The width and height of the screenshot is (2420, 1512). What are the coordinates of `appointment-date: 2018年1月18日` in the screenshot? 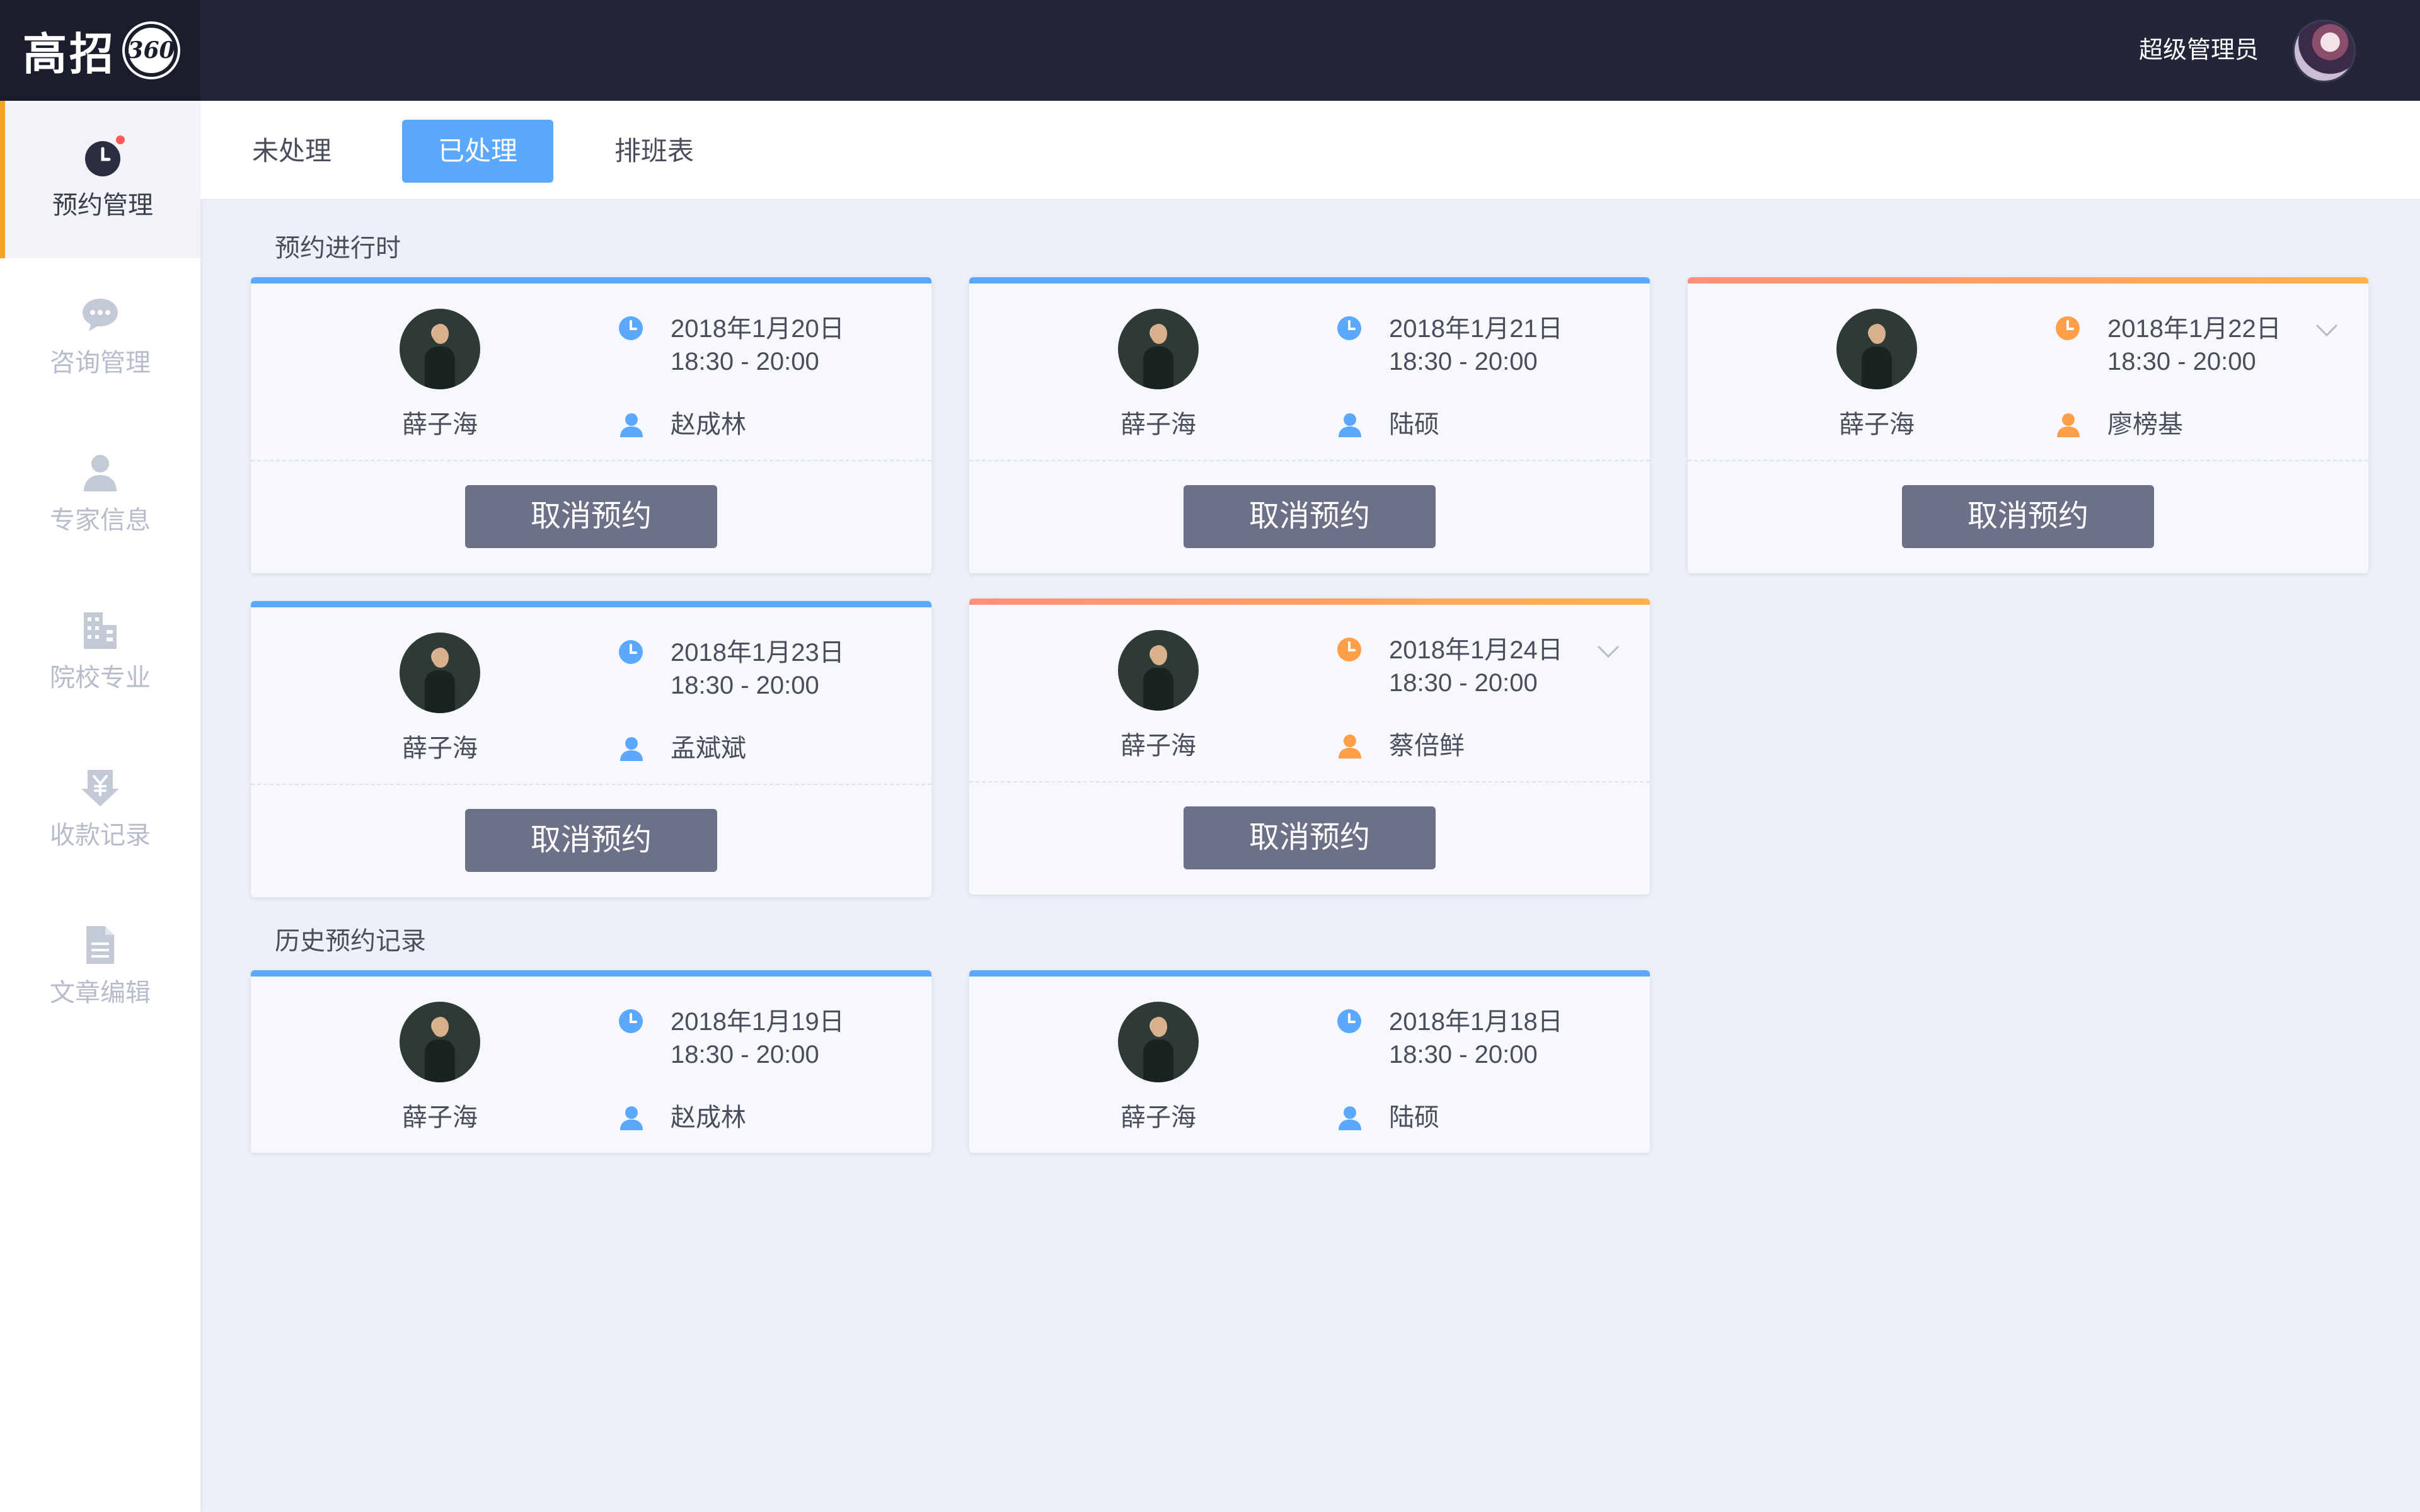 It's located at (1476, 1022).